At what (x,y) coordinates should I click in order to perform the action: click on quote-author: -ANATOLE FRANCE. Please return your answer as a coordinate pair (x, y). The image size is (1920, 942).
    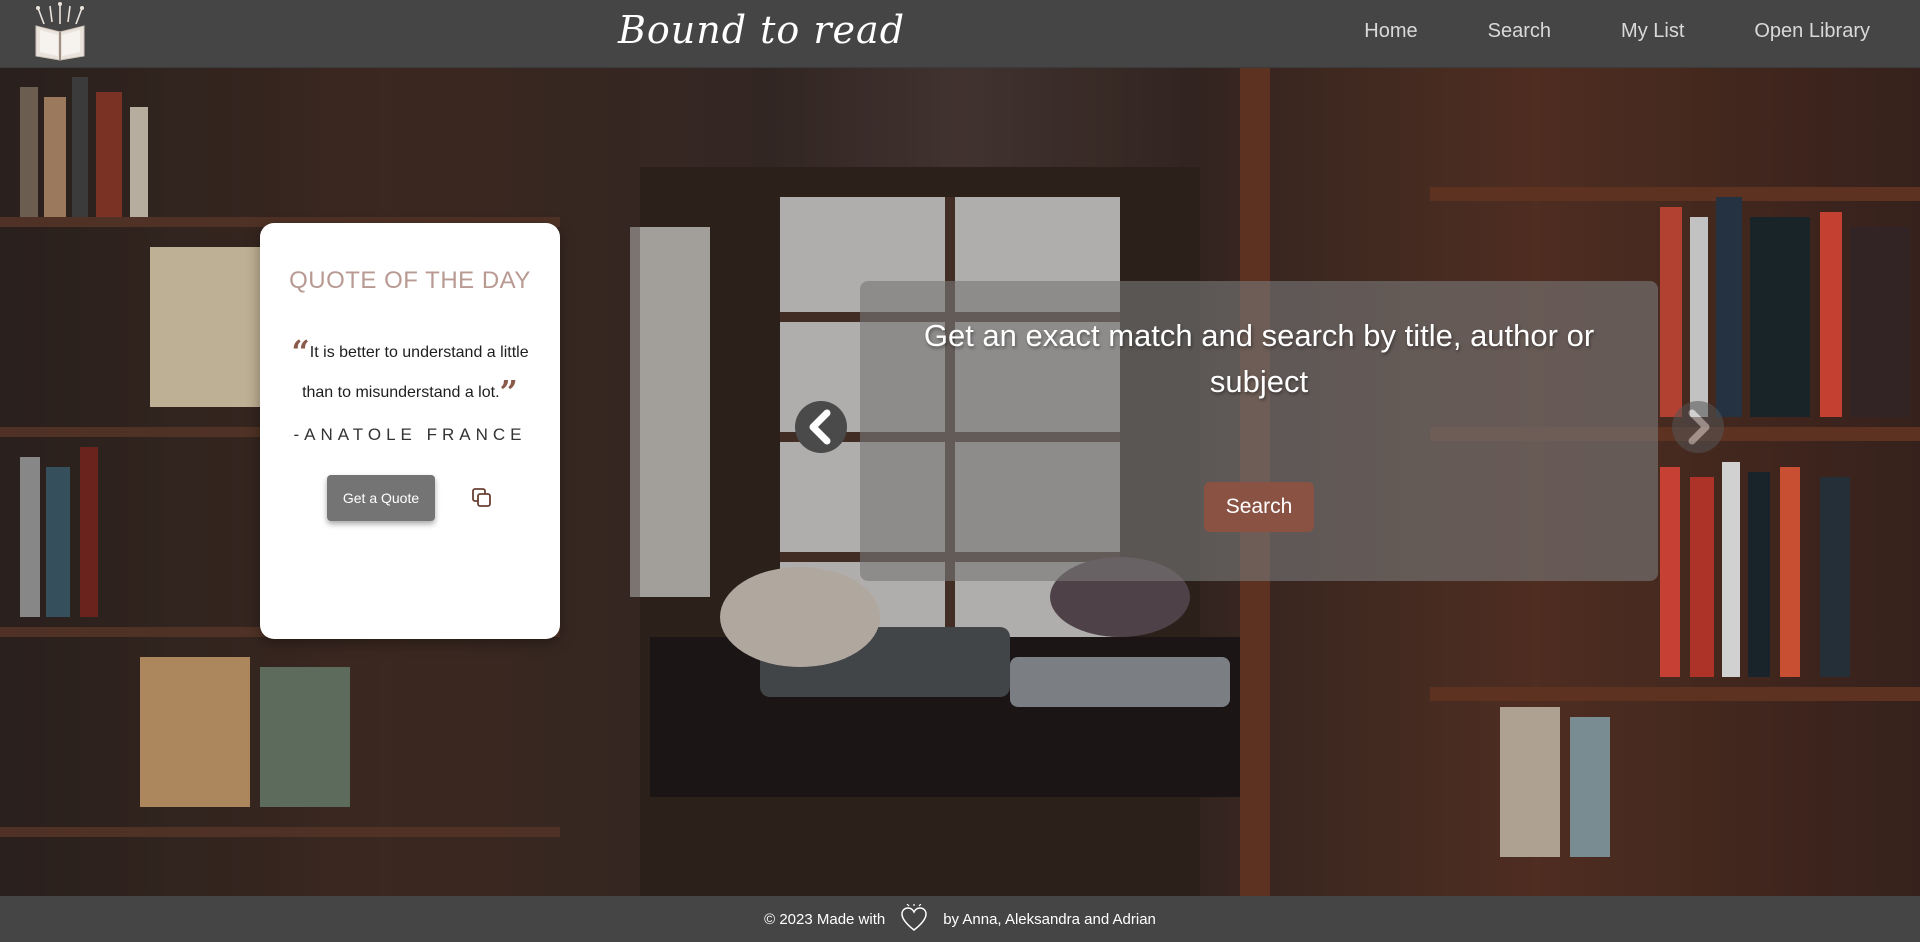
    Looking at the image, I should click on (410, 434).